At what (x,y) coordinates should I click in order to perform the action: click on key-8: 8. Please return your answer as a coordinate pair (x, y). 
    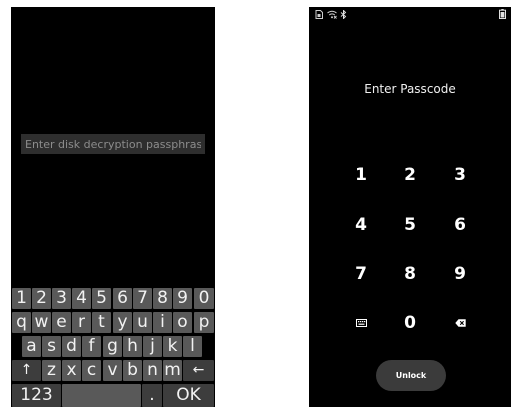
    Looking at the image, I should click on (162, 298).